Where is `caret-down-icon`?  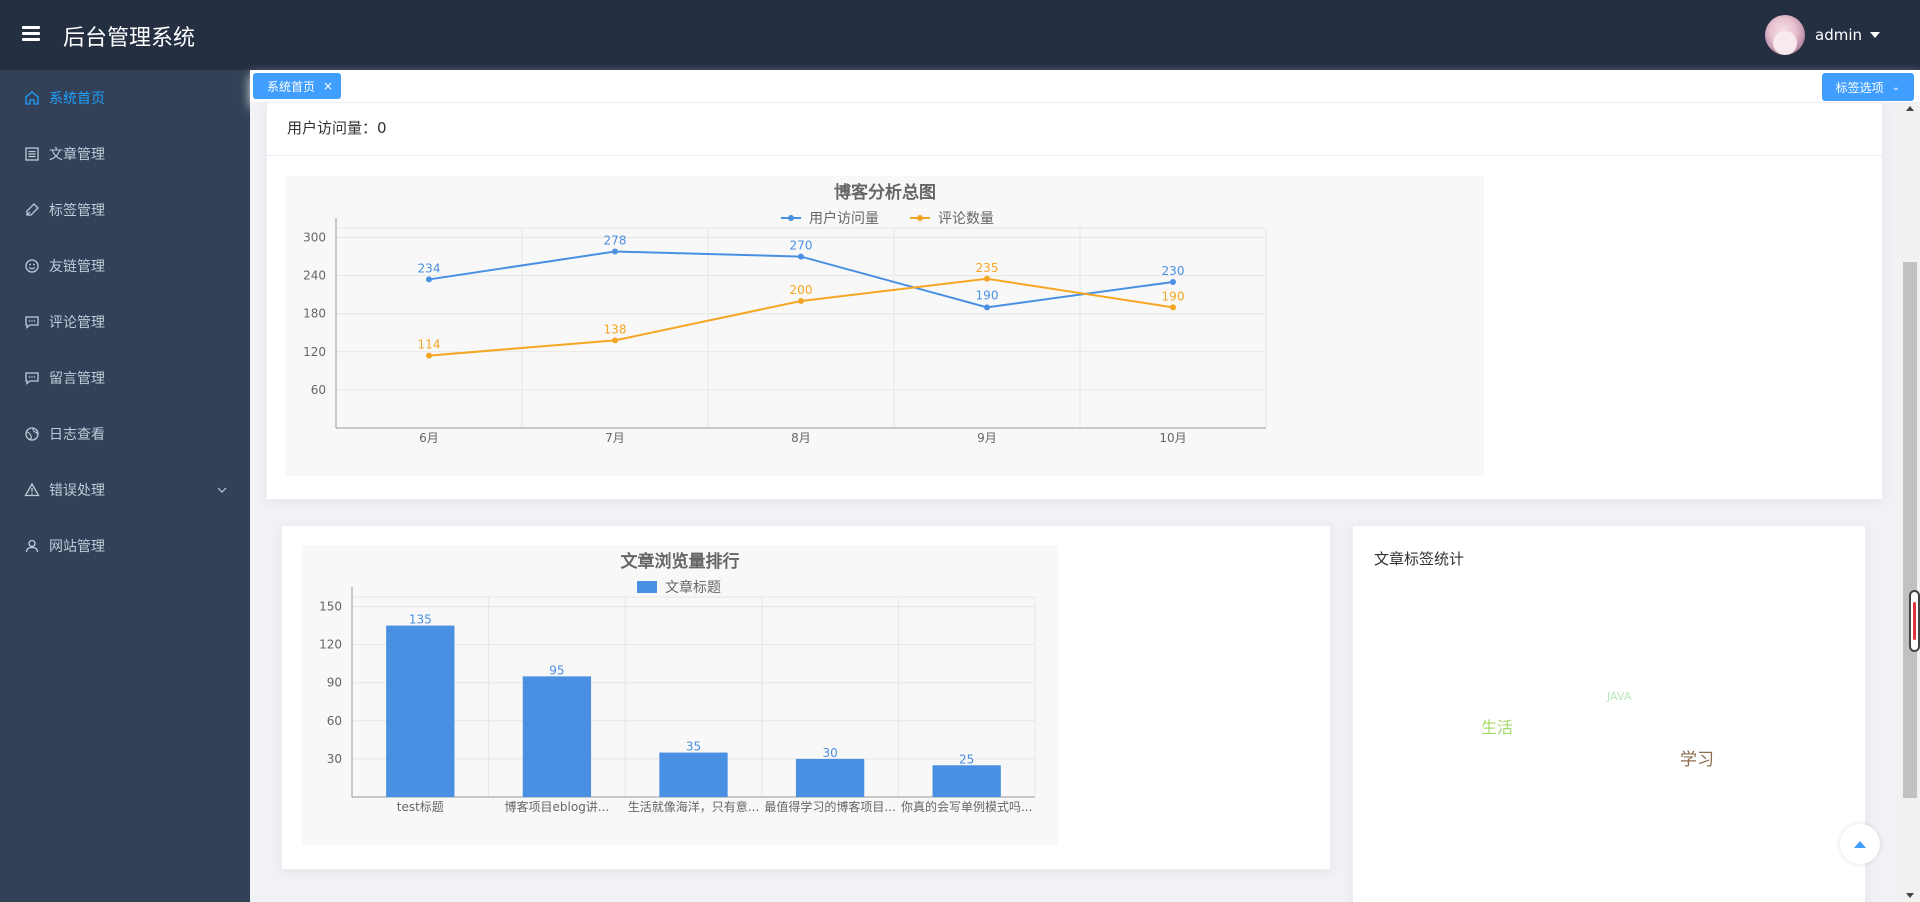 caret-down-icon is located at coordinates (1875, 35).